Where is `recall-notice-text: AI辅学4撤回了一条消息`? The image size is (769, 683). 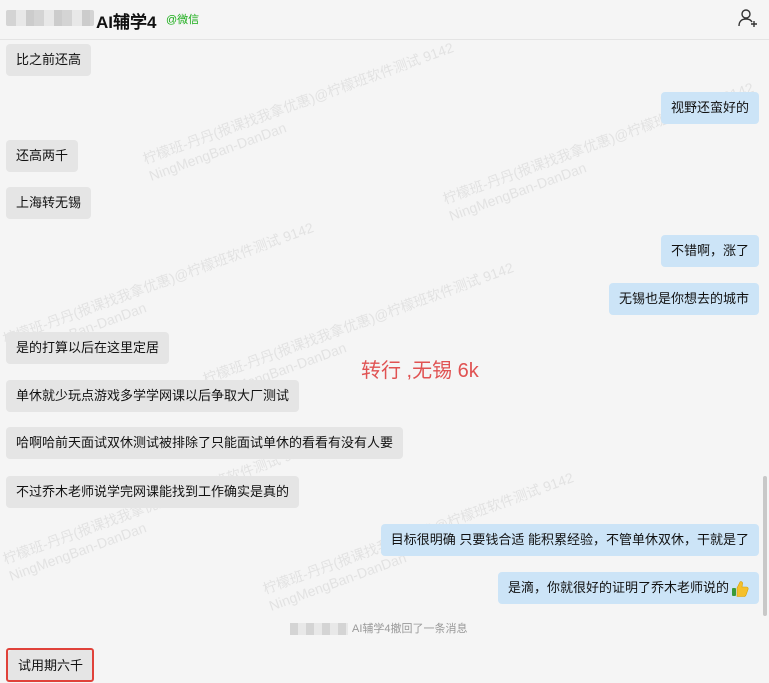 recall-notice-text: AI辅学4撤回了一条消息 is located at coordinates (410, 629).